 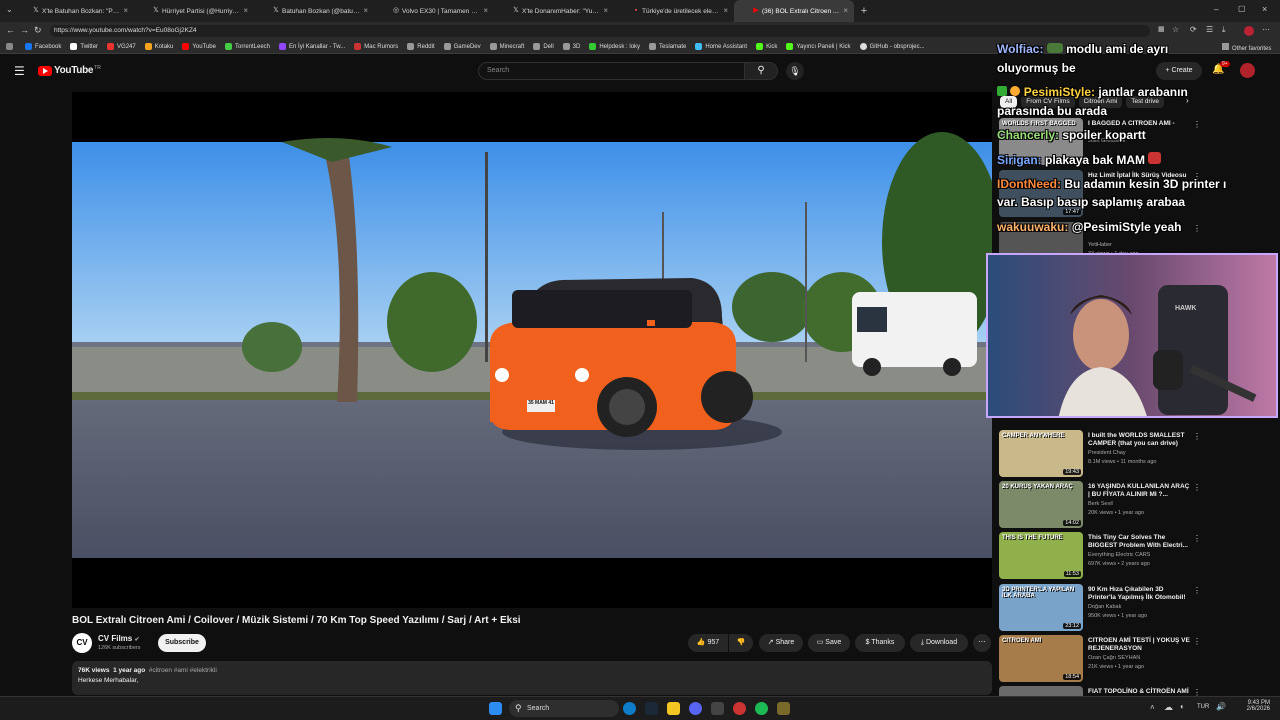 I want to click on bookmark-dell: Dell, so click(x=543, y=46).